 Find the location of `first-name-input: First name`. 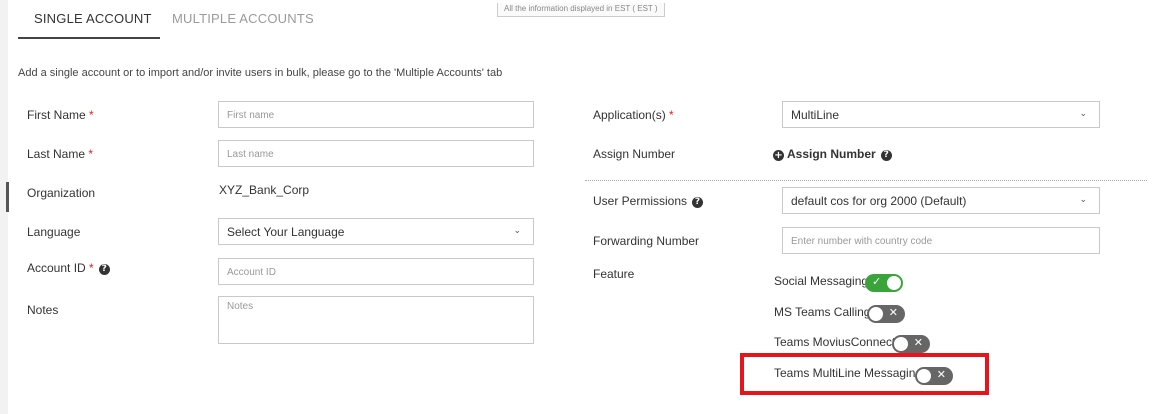

first-name-input: First name is located at coordinates (376, 114).